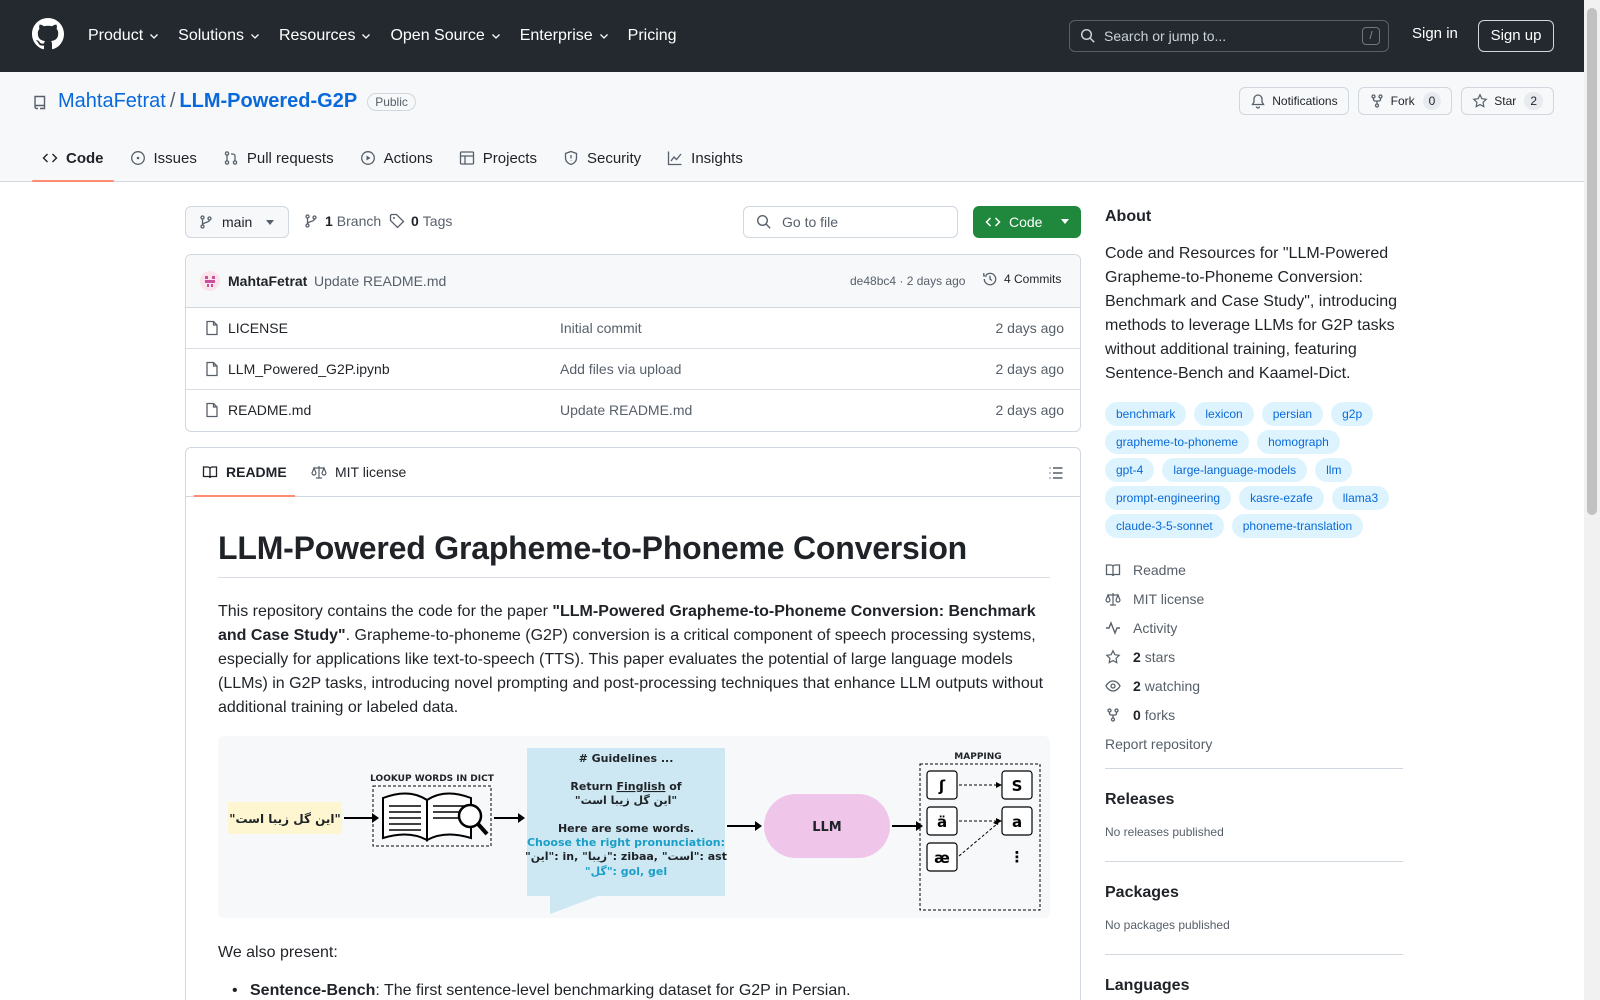 This screenshot has width=1600, height=1000. I want to click on file-toolbar: main 1 Branch 0 Tags Go to file Code, so click(633, 222).